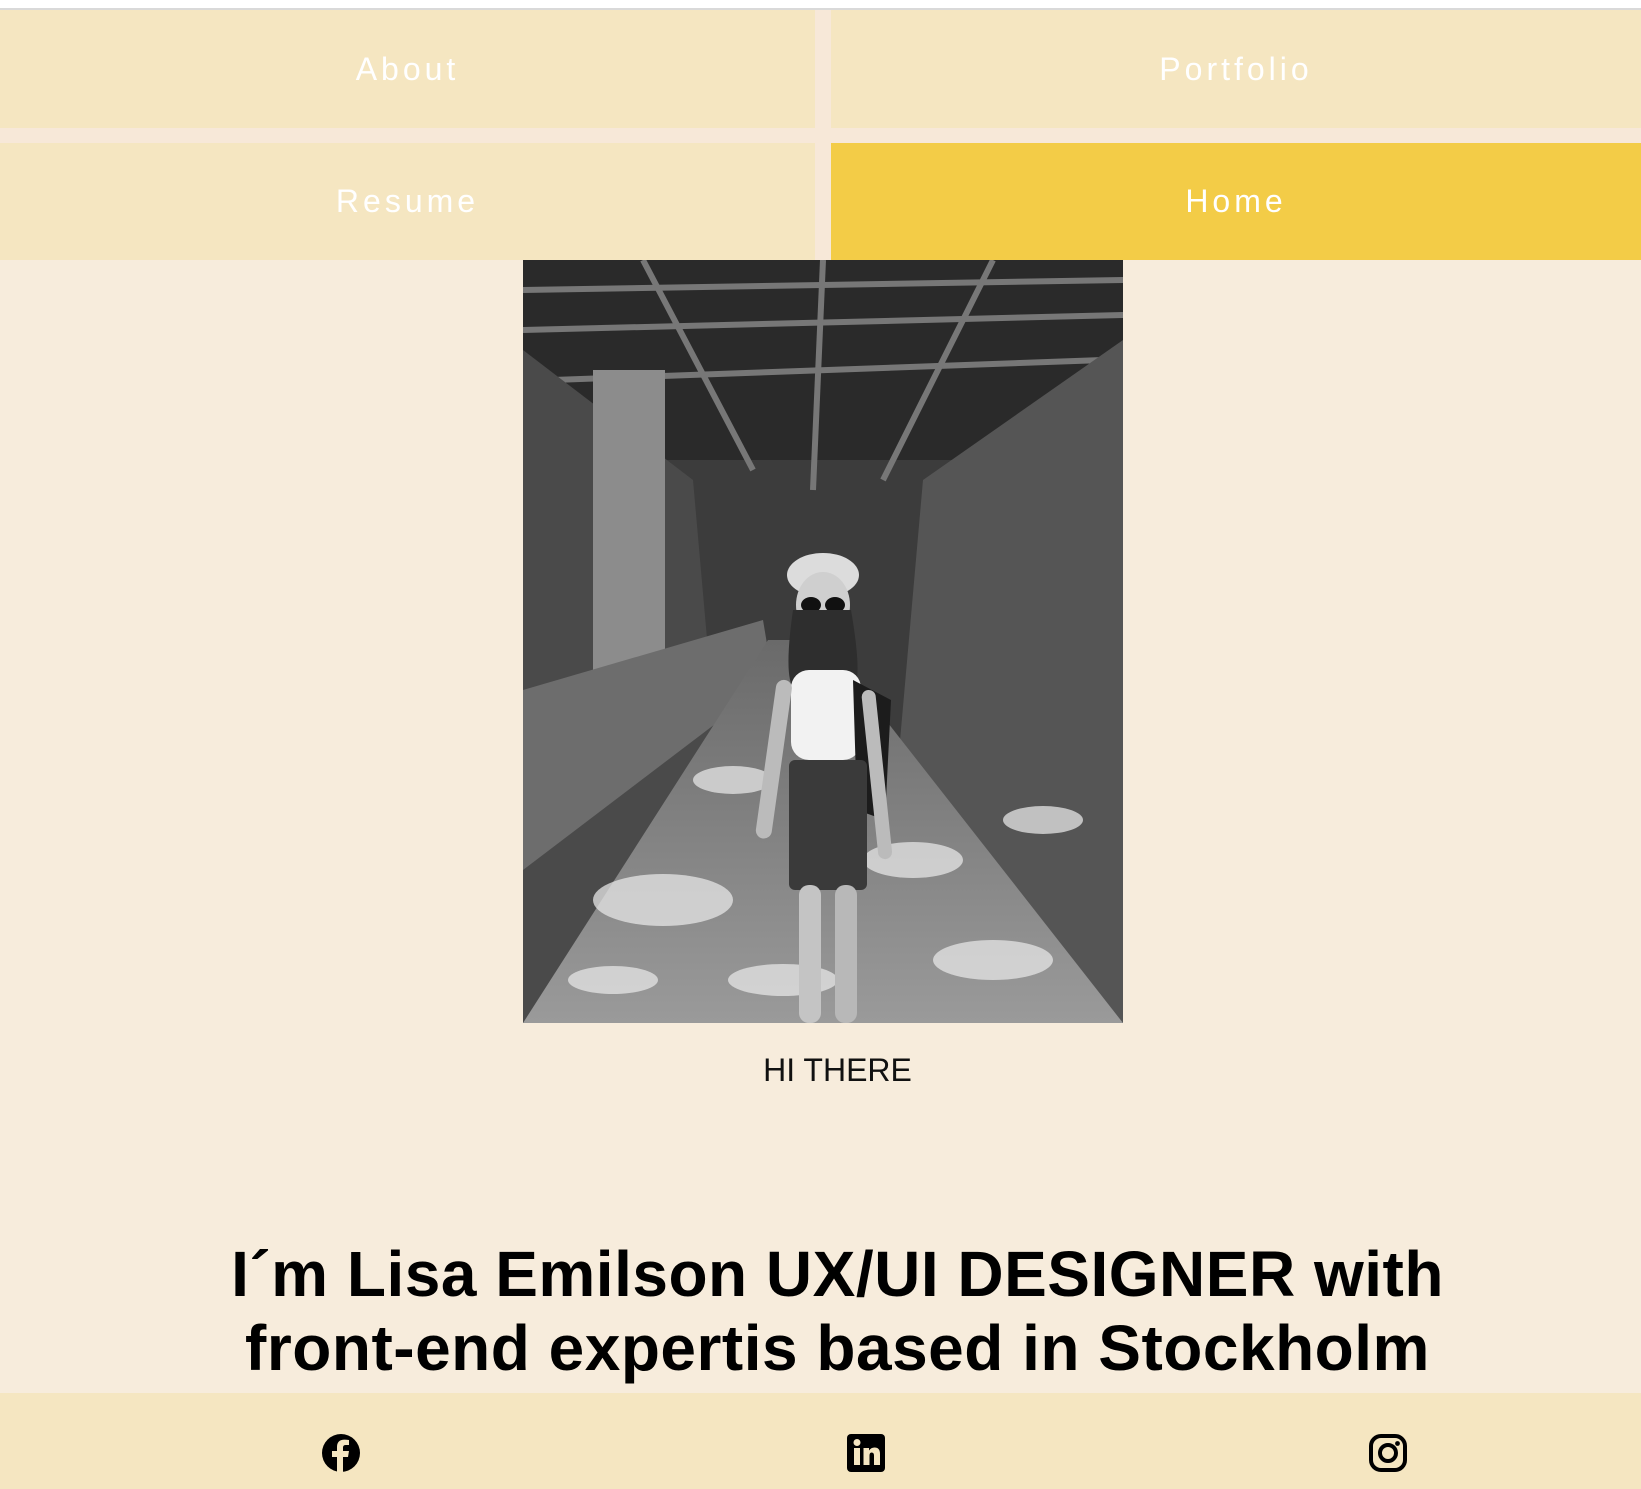  What do you see at coordinates (820, 5) in the screenshot?
I see `browser-top-edge` at bounding box center [820, 5].